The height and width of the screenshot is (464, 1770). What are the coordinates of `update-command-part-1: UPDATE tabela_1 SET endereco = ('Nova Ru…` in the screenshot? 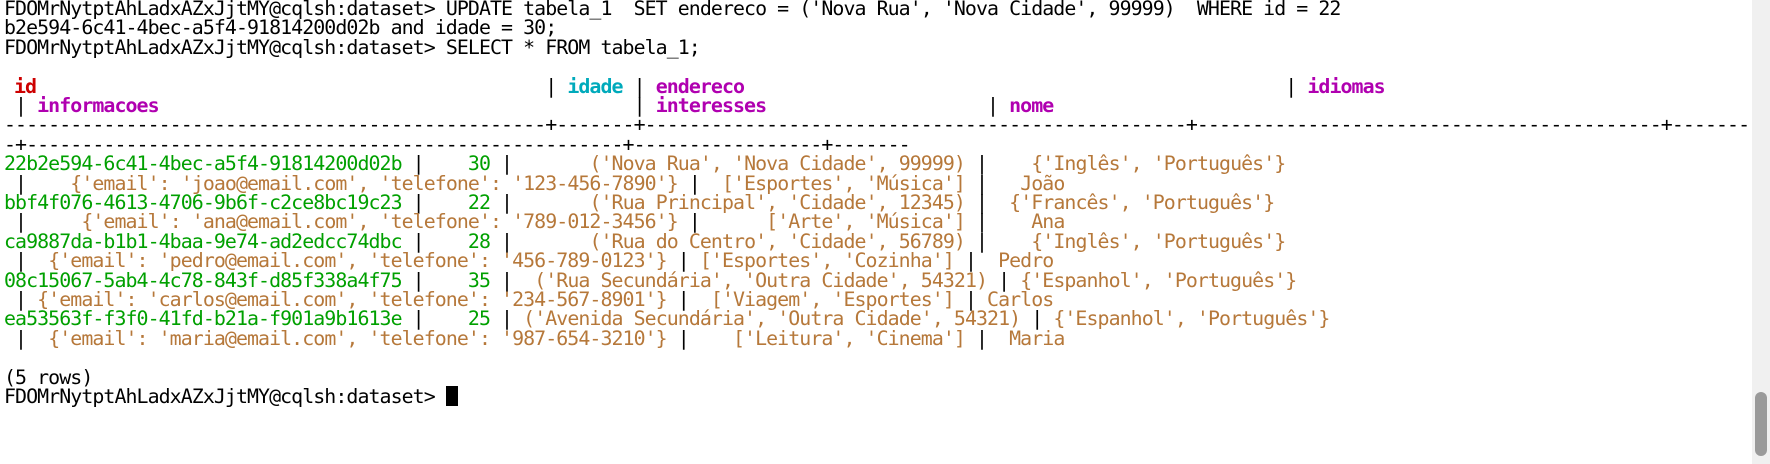 It's located at (893, 10).